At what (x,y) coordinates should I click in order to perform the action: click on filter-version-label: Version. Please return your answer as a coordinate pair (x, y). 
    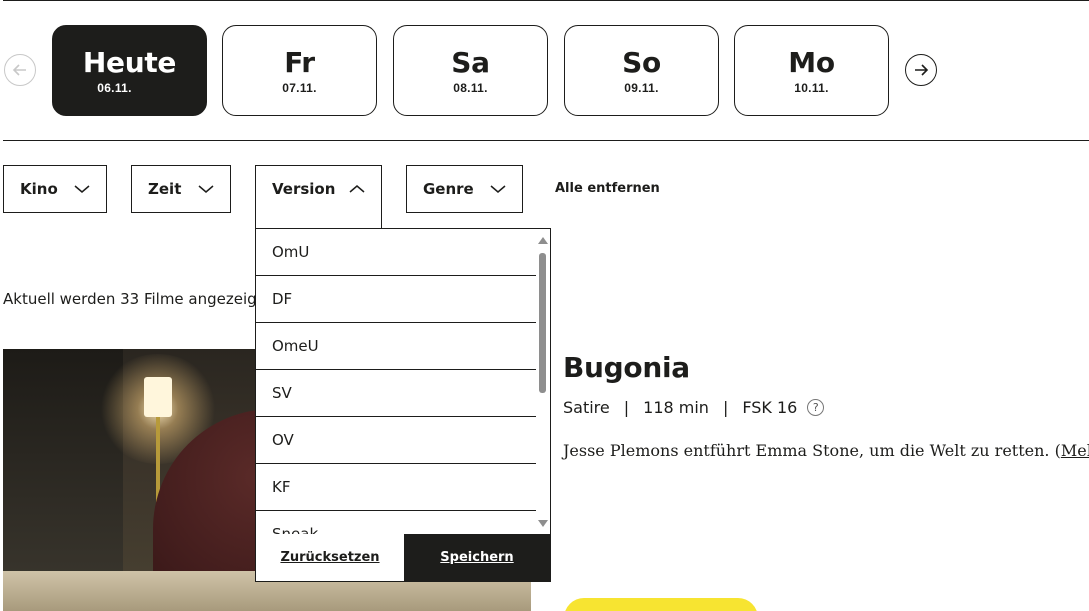
    Looking at the image, I should click on (304, 189).